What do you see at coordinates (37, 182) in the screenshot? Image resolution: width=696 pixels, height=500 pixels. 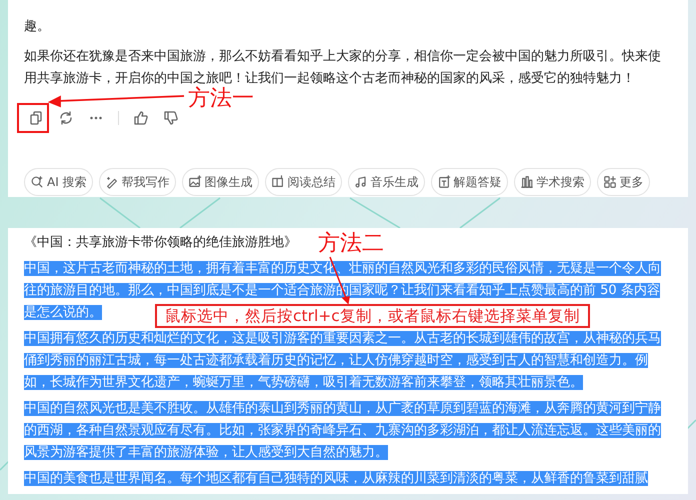 I see `search-icon` at bounding box center [37, 182].